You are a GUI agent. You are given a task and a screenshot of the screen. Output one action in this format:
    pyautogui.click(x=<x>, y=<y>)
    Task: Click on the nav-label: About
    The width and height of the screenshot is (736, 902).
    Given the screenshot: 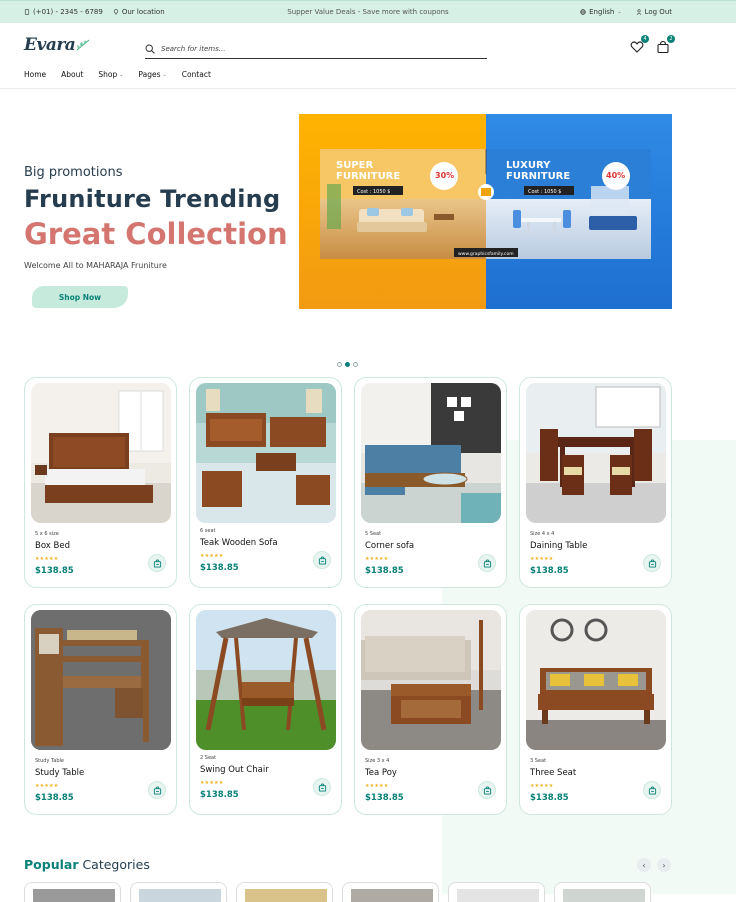 What is the action you would take?
    pyautogui.click(x=72, y=74)
    